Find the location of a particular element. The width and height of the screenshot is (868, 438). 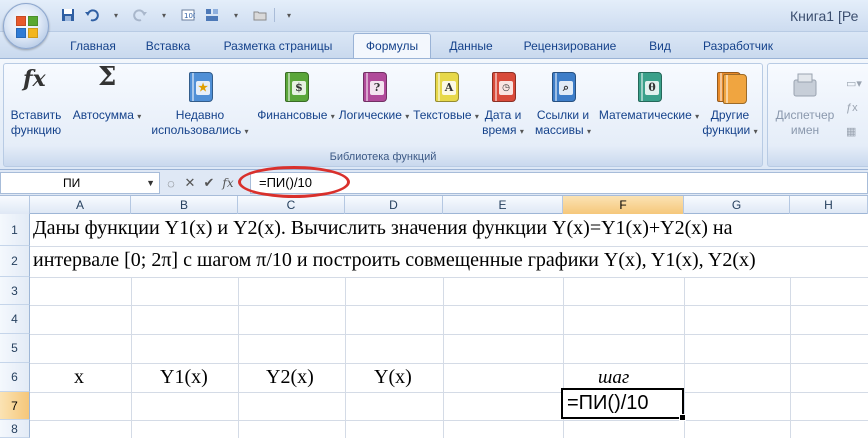

financial-button: $ Финансовые ▾ is located at coordinates (296, 97).